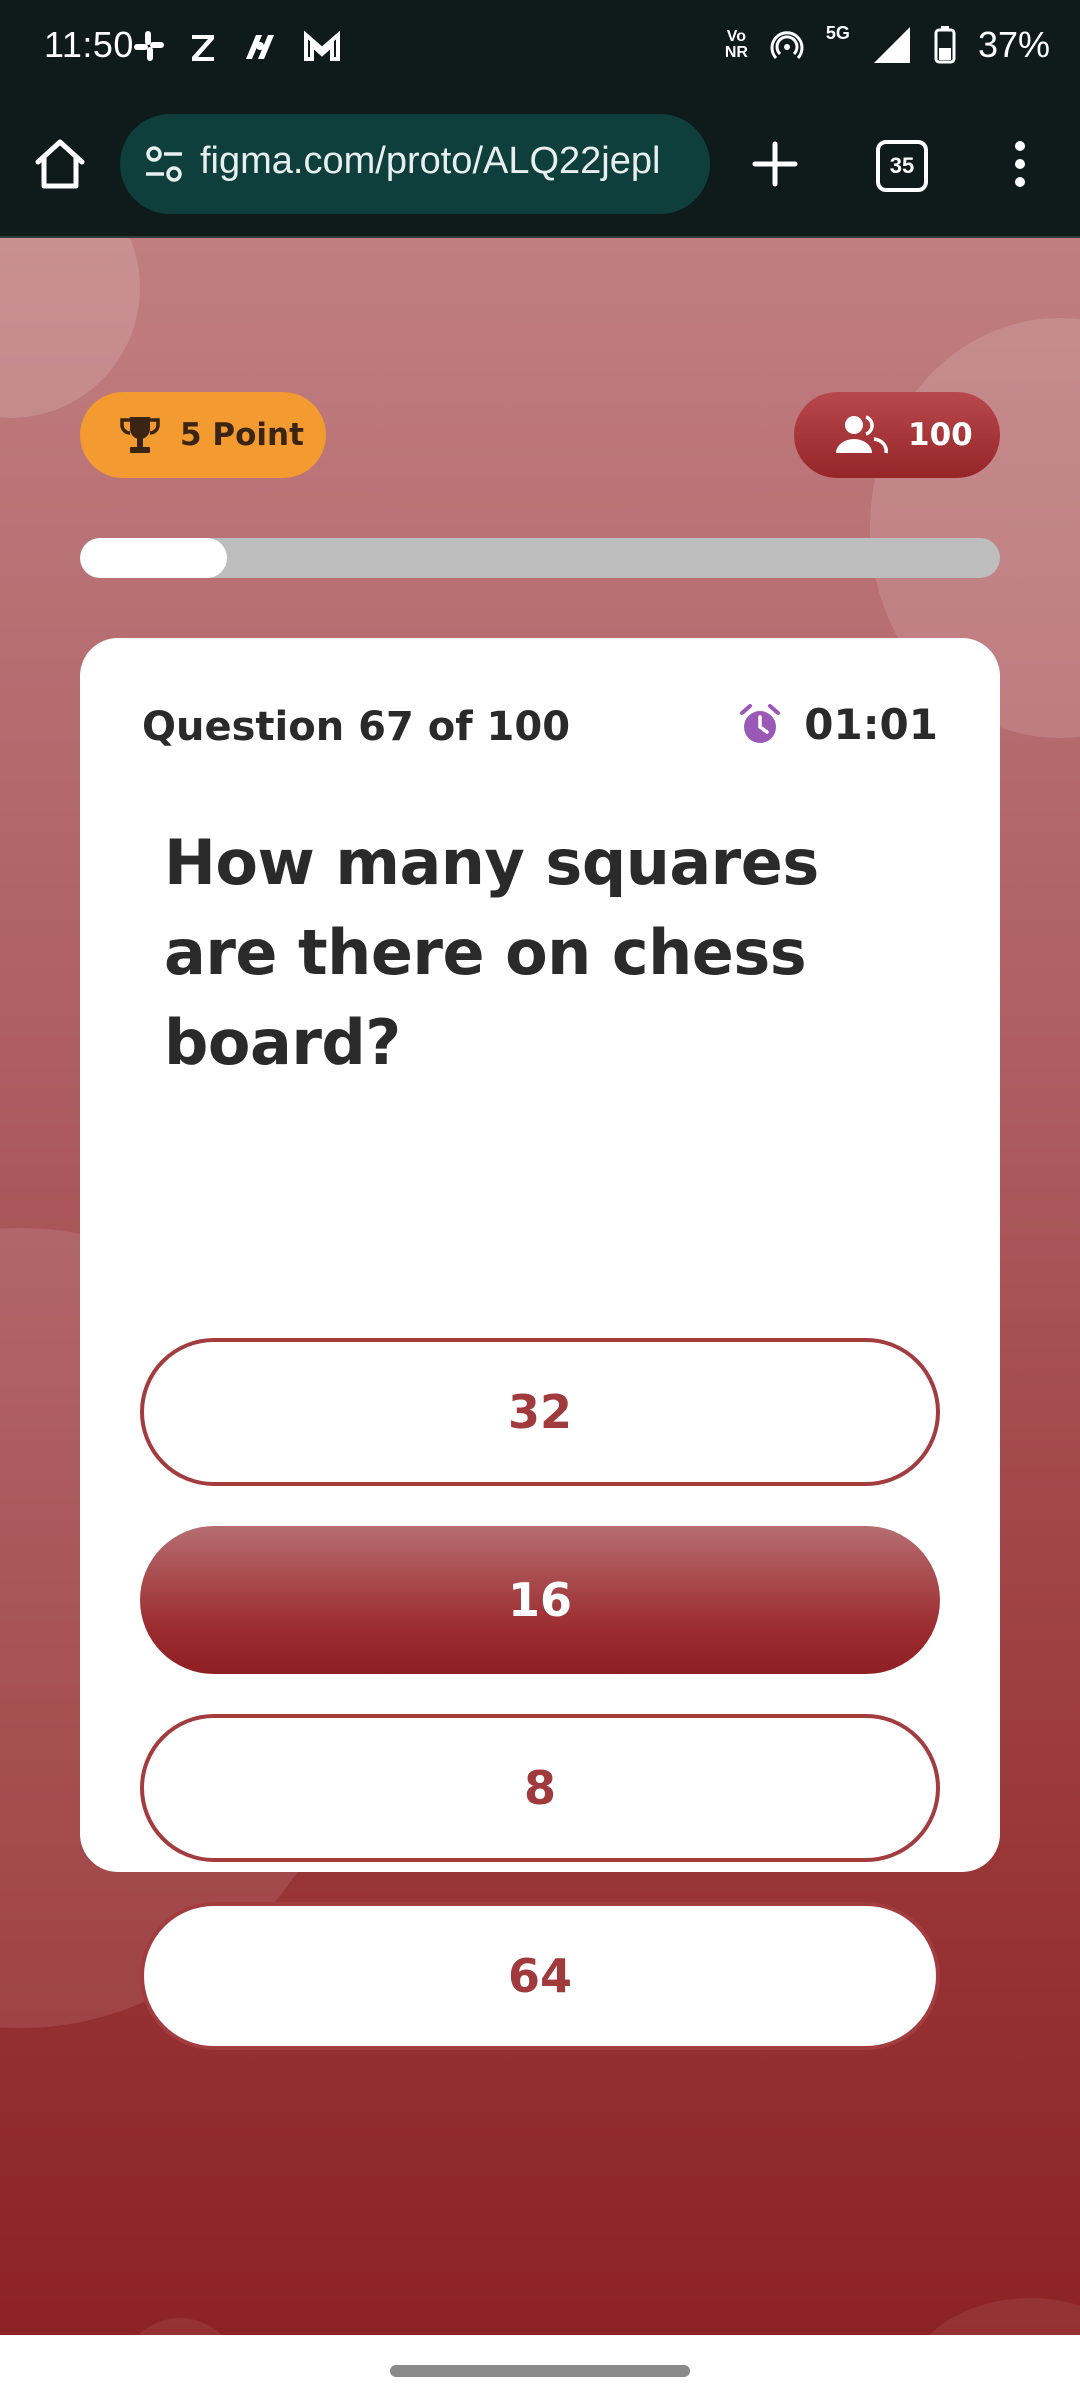 This screenshot has height=2400, width=1080. I want to click on quiz-progress-bar, so click(540, 558).